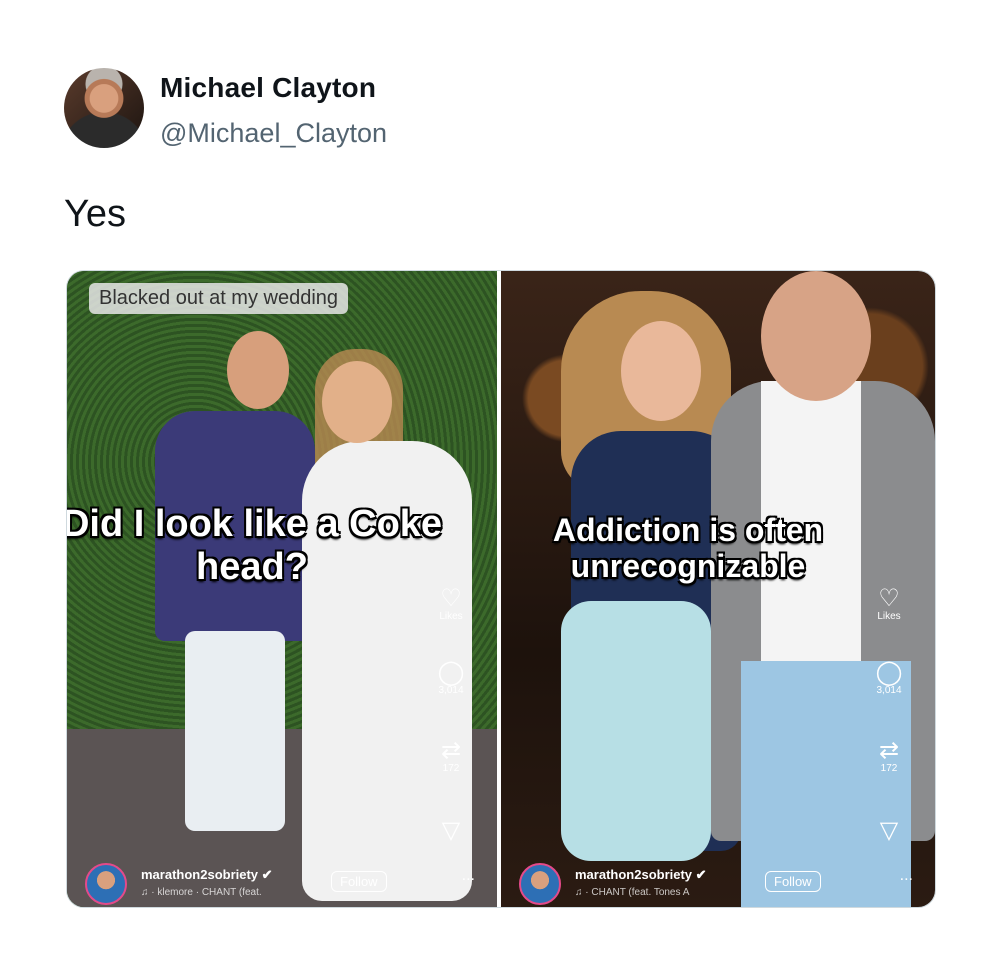  What do you see at coordinates (688, 548) in the screenshot?
I see `caption-text: Addiction is often unrecognizable` at bounding box center [688, 548].